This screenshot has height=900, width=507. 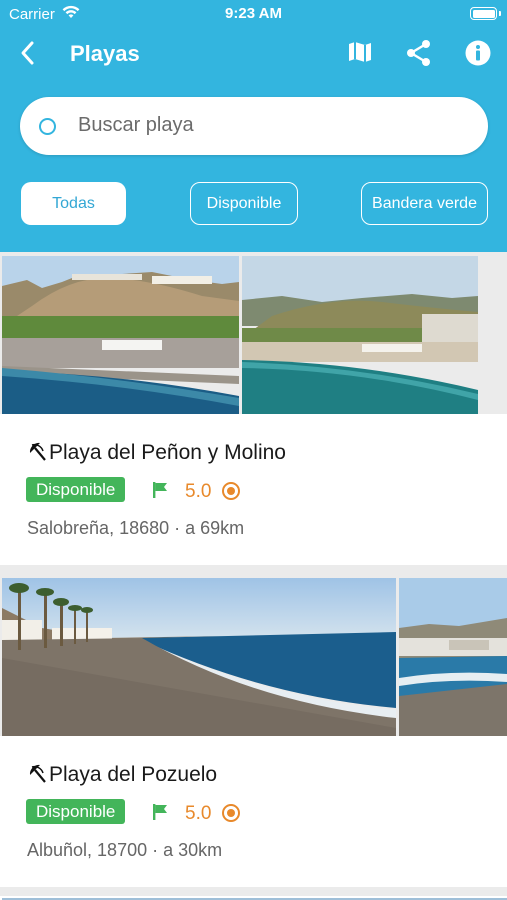 What do you see at coordinates (47, 126) in the screenshot?
I see `search-icon` at bounding box center [47, 126].